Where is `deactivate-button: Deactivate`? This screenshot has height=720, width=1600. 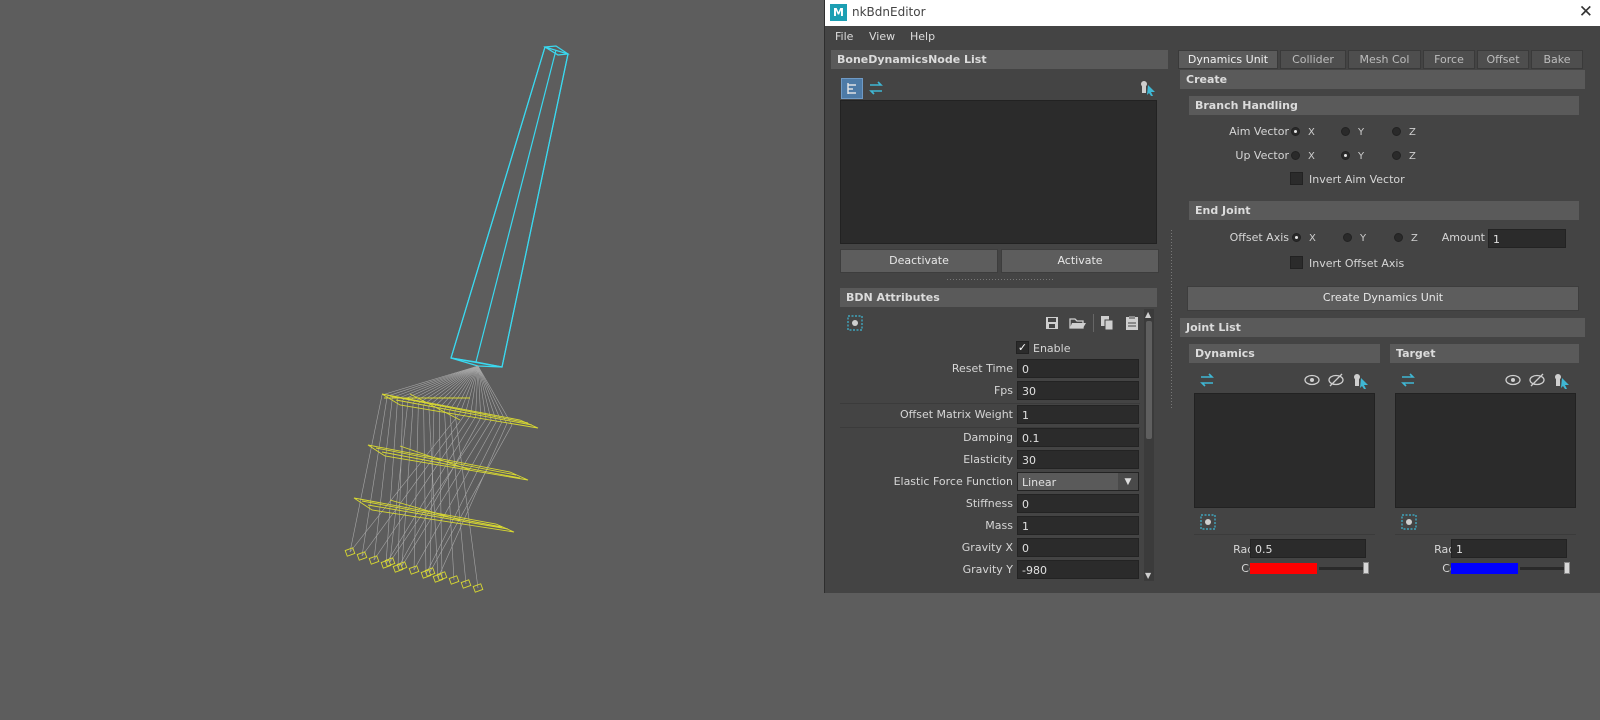 deactivate-button: Deactivate is located at coordinates (919, 261).